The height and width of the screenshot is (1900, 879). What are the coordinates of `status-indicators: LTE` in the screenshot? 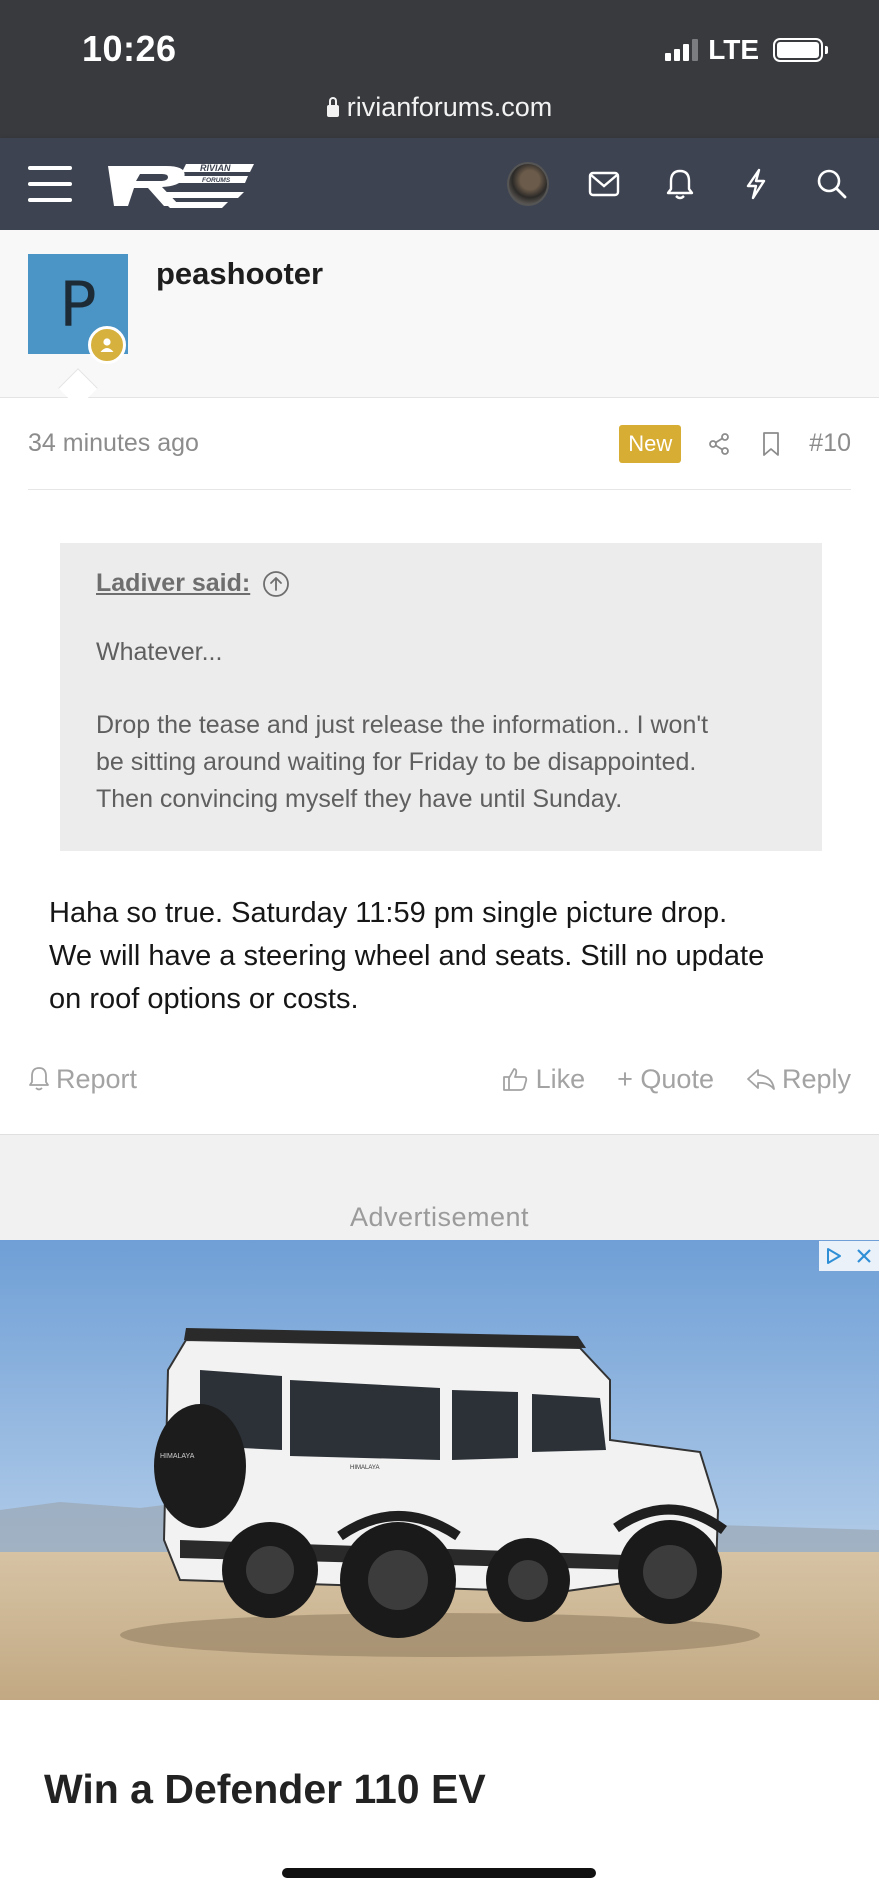 It's located at (746, 50).